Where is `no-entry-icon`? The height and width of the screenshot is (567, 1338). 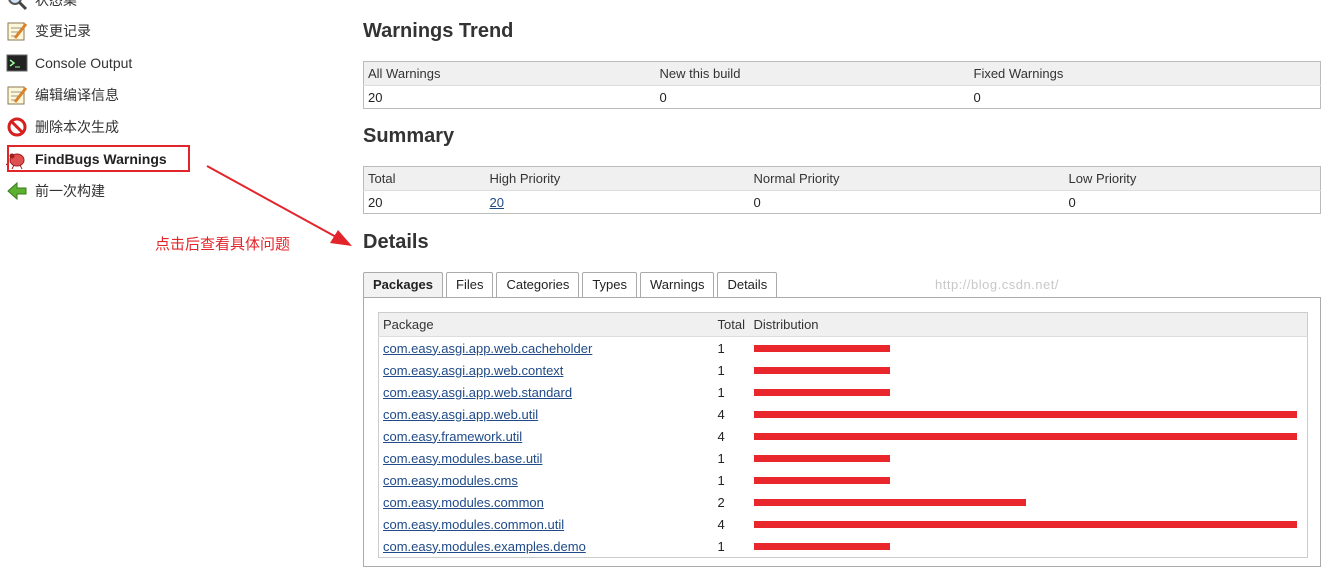 no-entry-icon is located at coordinates (17, 127).